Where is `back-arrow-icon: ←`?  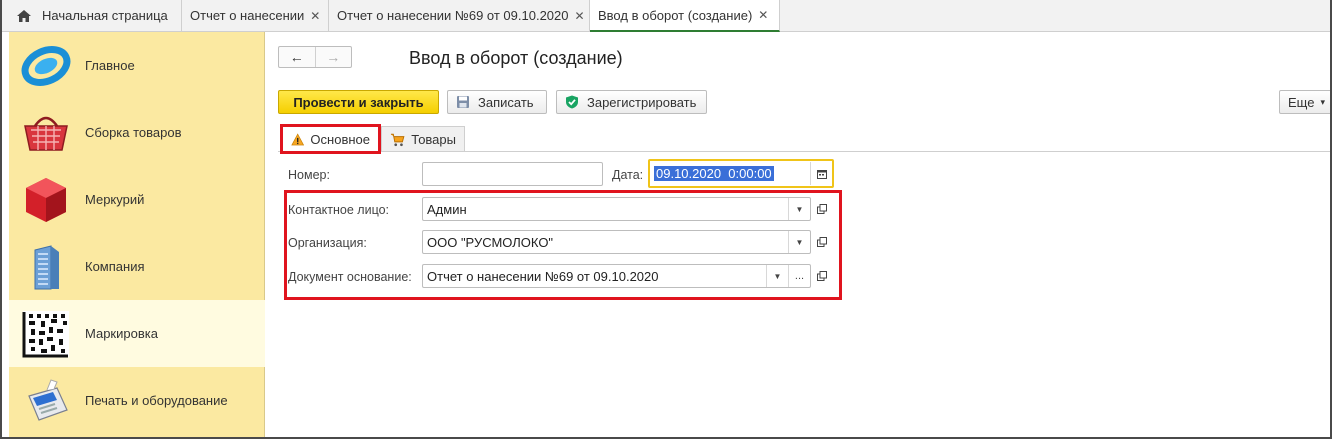 back-arrow-icon: ← is located at coordinates (297, 57).